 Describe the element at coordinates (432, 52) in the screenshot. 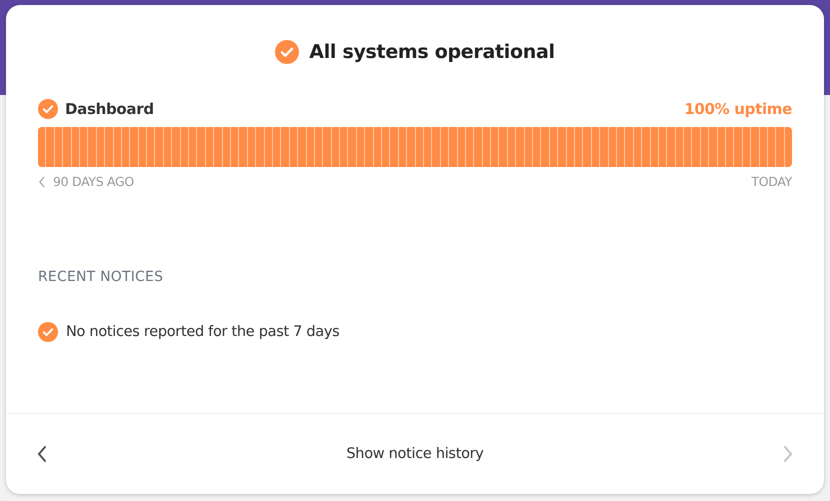

I see `status-title: All systems operational` at that location.